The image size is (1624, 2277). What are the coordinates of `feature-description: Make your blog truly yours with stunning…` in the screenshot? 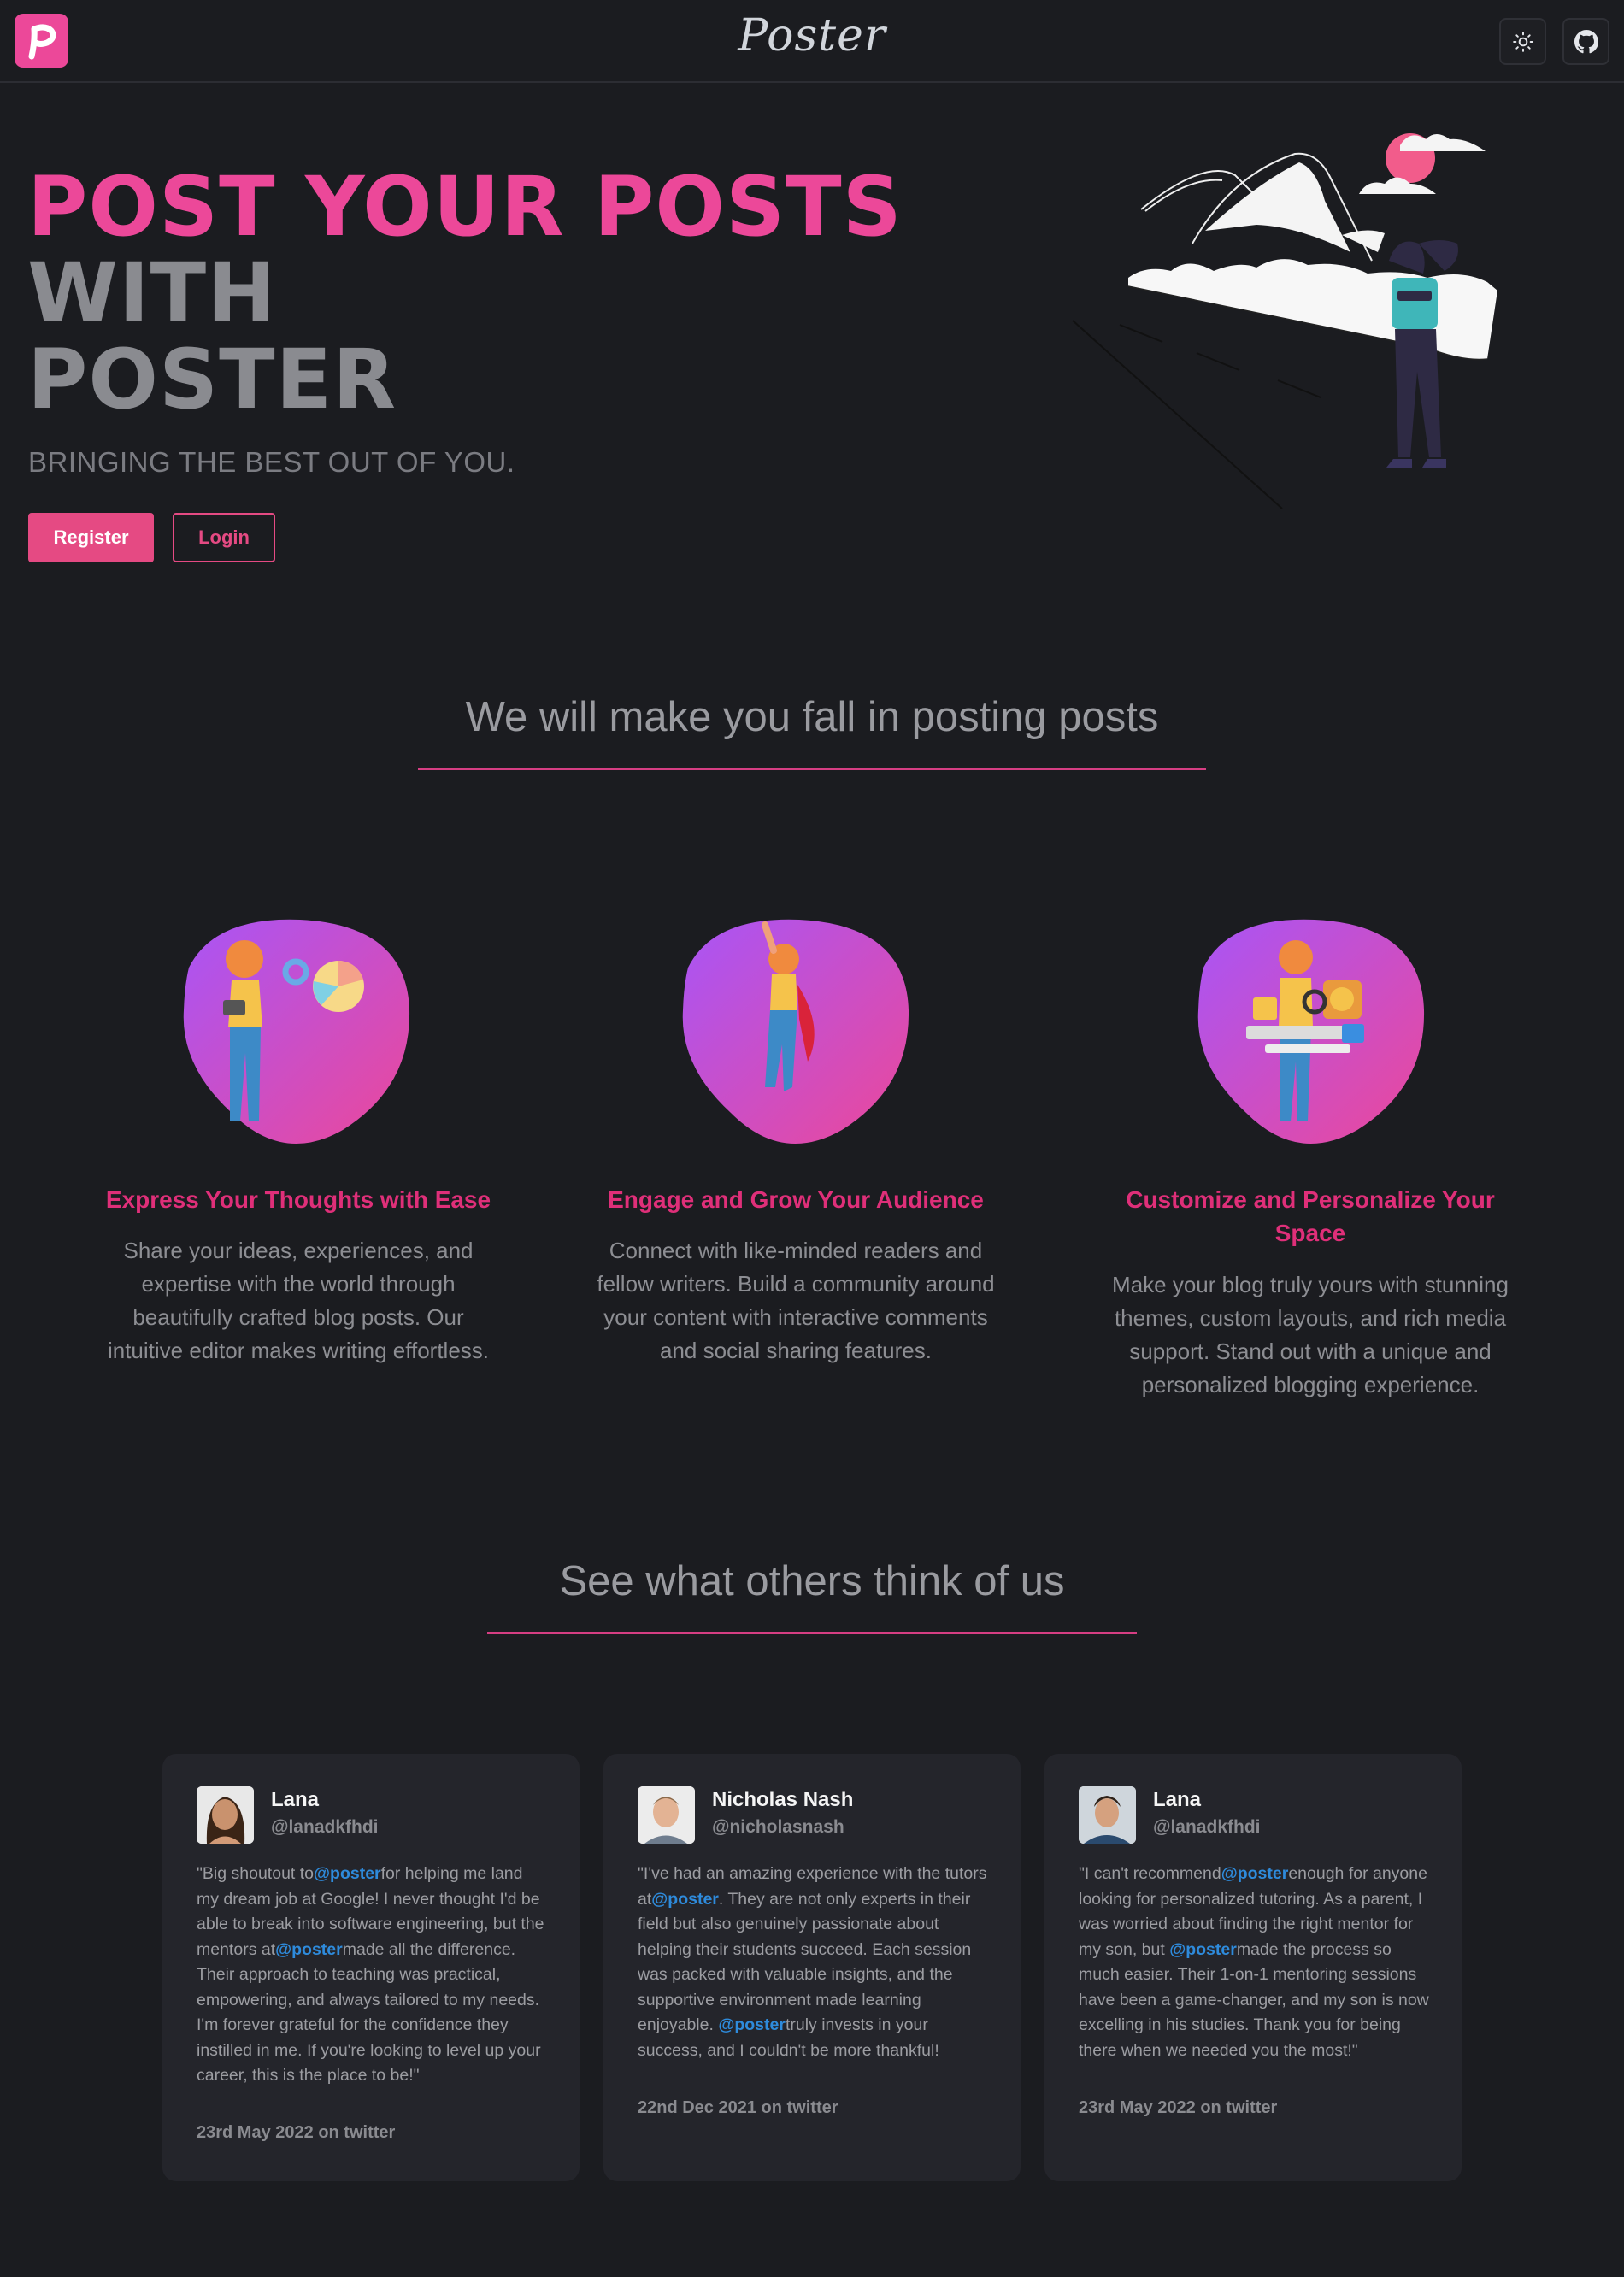 It's located at (1310, 1334).